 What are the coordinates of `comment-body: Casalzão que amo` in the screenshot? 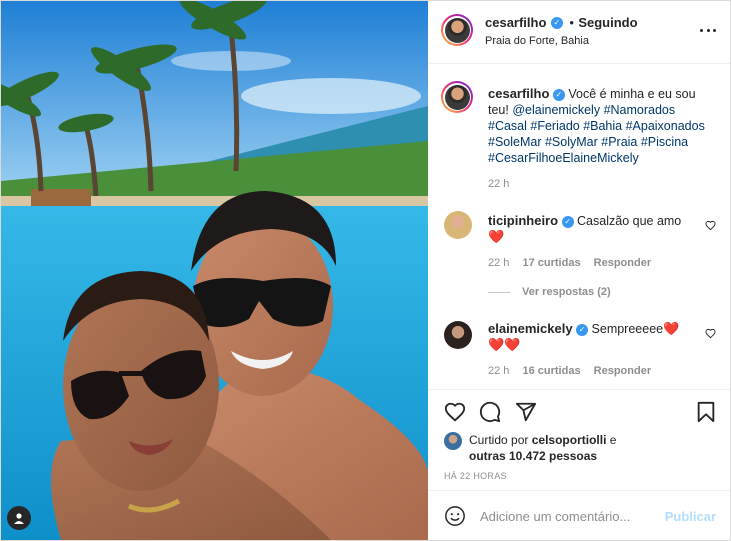 It's located at (629, 221).